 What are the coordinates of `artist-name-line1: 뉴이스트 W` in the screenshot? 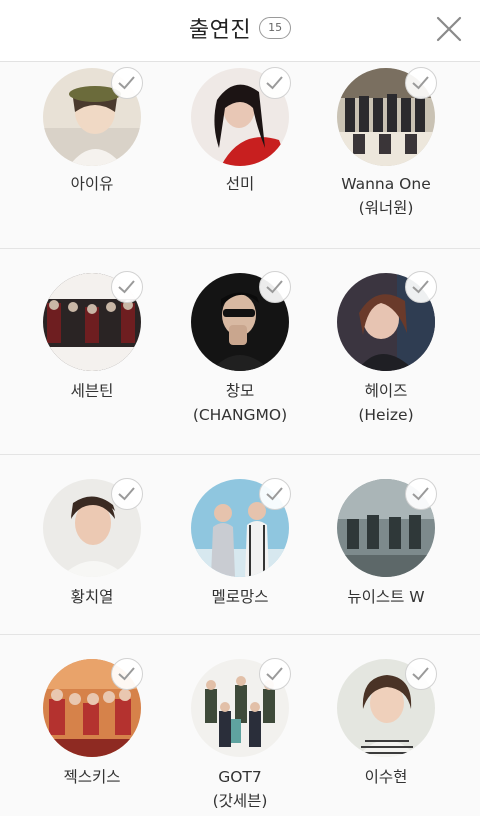 It's located at (386, 597).